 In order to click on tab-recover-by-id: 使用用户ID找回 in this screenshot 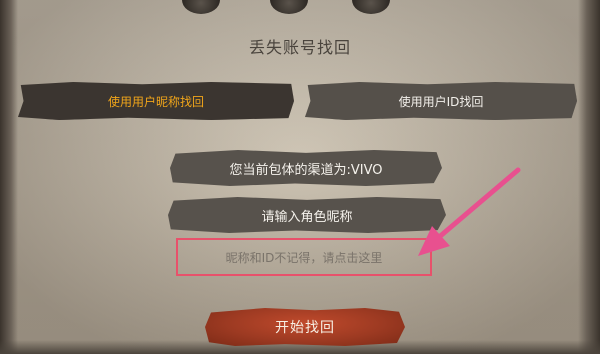, I will do `click(441, 101)`.